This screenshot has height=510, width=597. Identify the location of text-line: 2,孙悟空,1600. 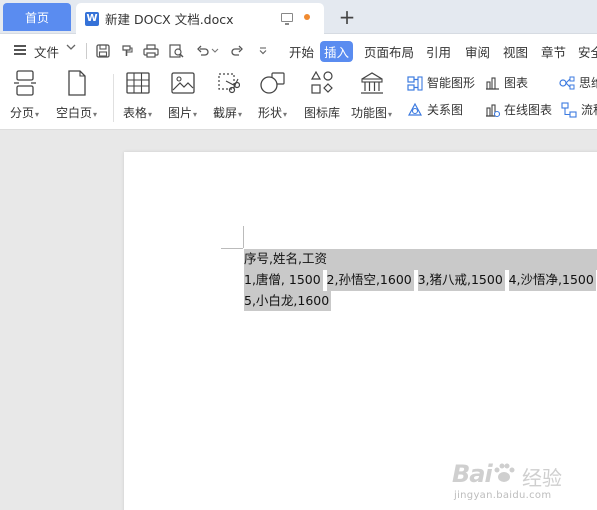
(370, 280).